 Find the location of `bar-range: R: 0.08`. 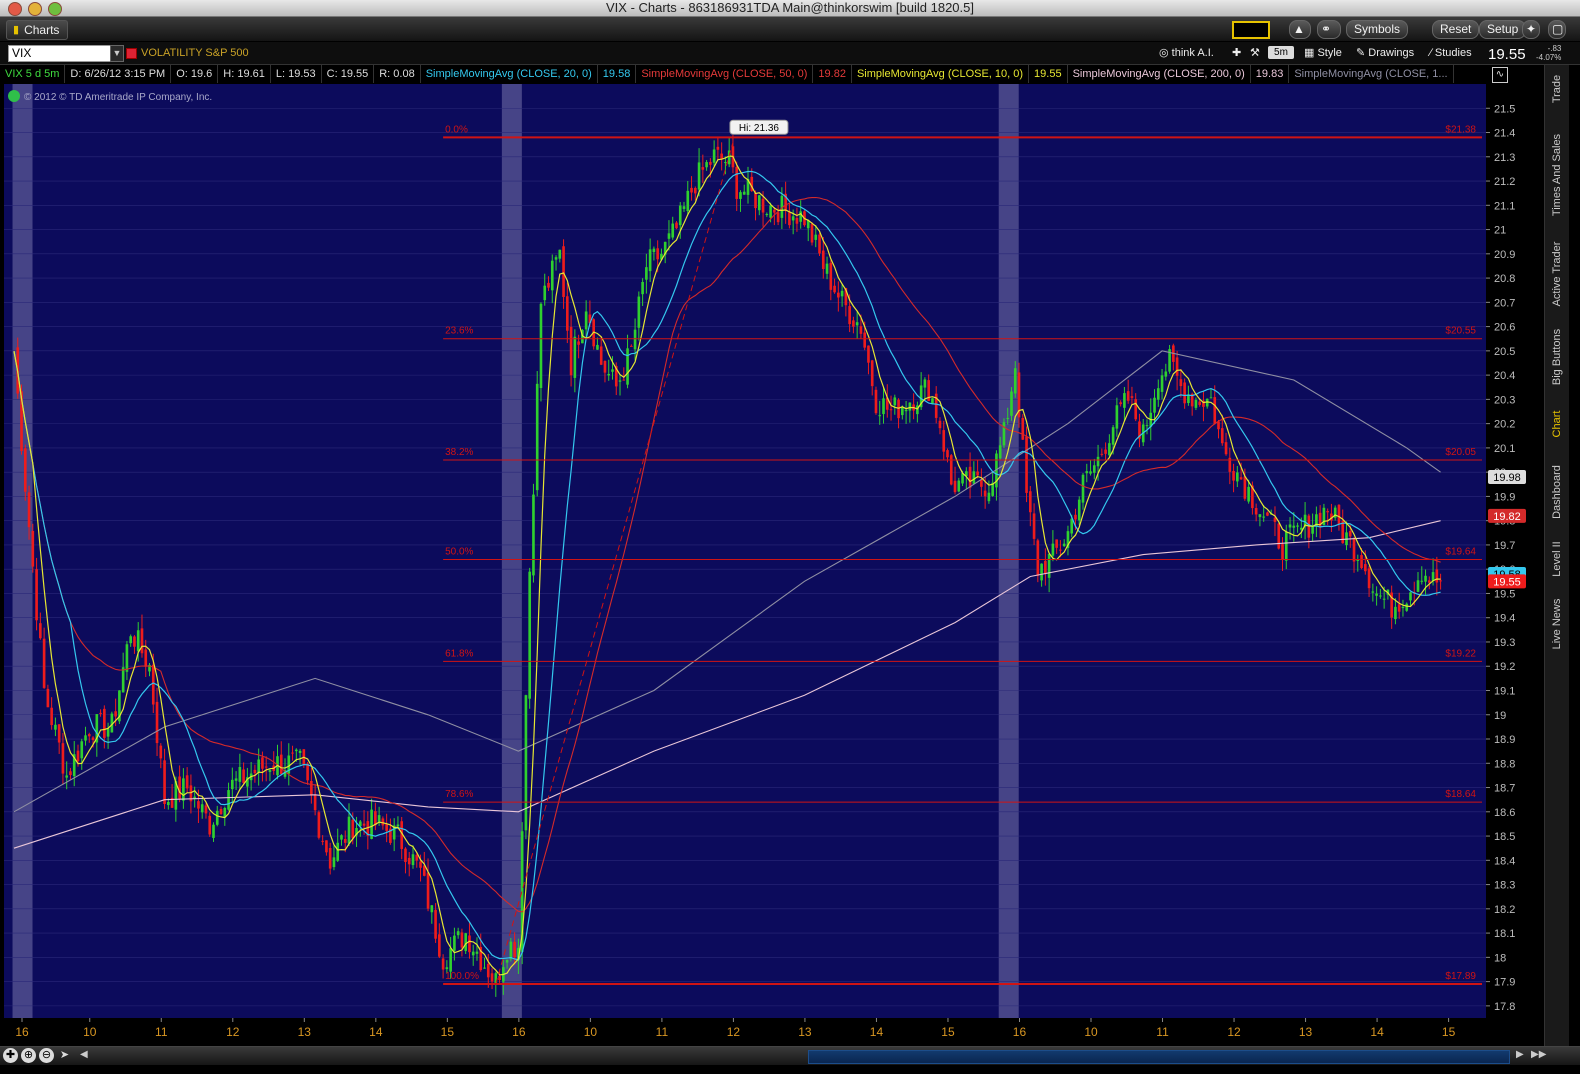

bar-range: R: 0.08 is located at coordinates (397, 74).